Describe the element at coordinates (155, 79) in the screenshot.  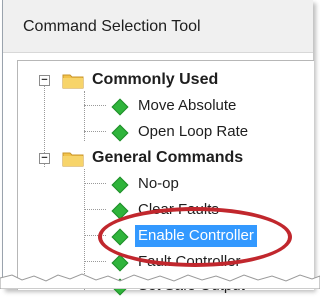
I see `tree-group-label: Commonly Used` at that location.